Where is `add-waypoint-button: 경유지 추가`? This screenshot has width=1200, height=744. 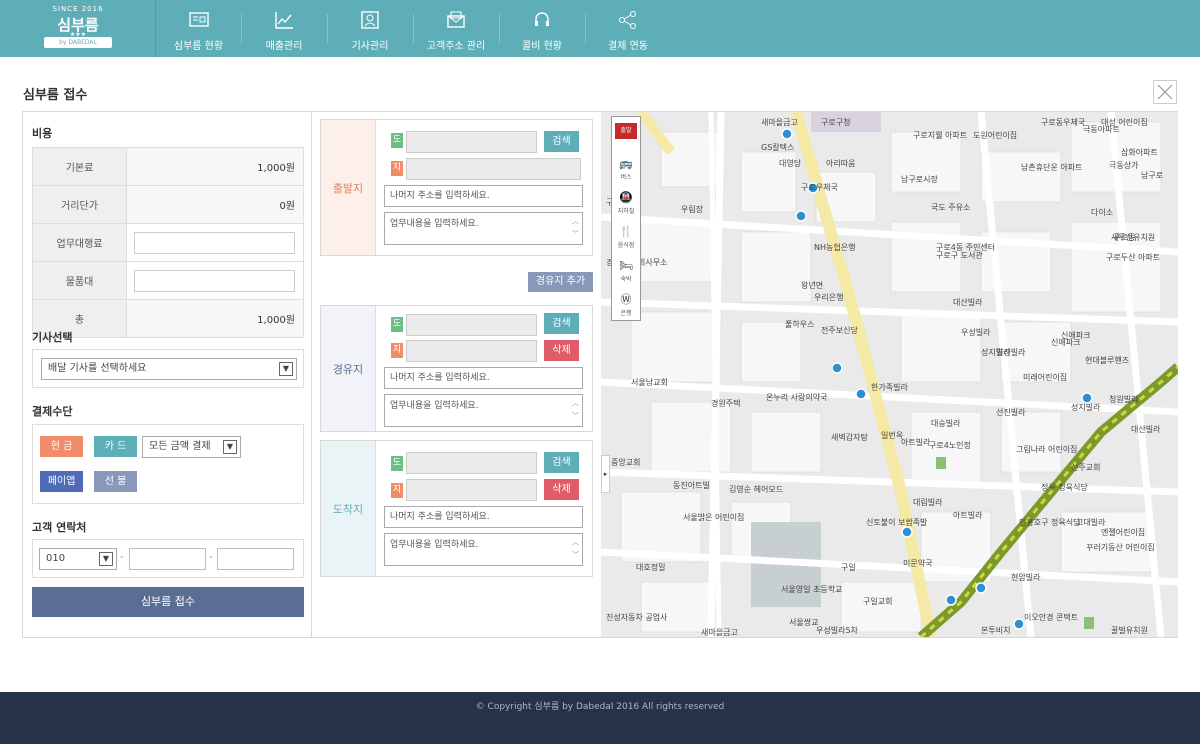
add-waypoint-button: 경유지 추가 is located at coordinates (560, 282).